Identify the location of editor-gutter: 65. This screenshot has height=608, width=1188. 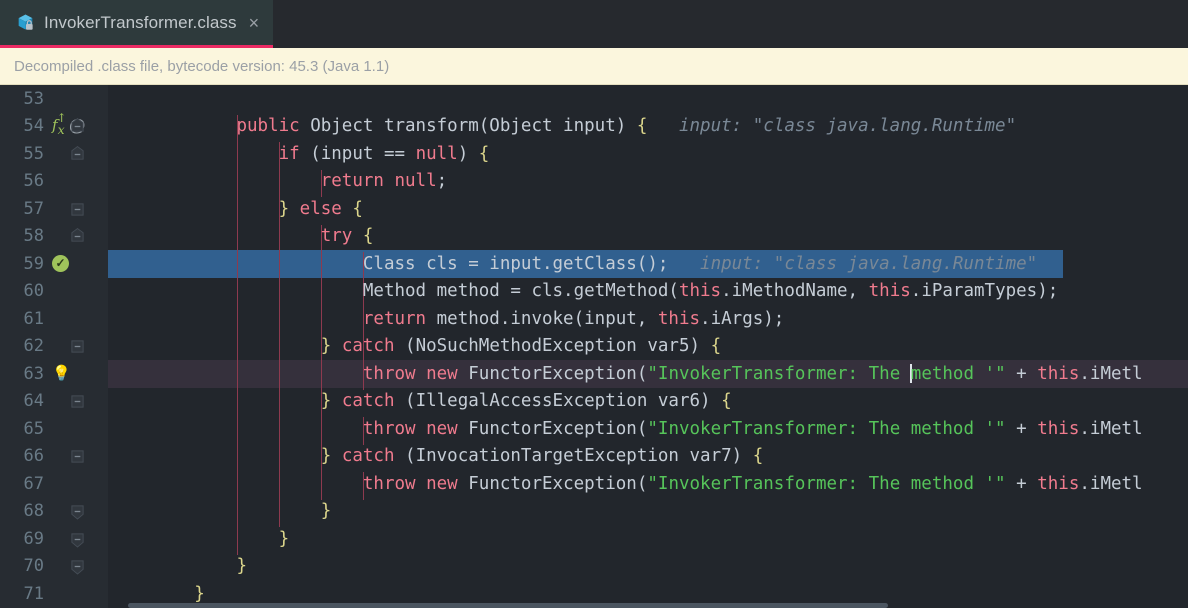
(54, 429).